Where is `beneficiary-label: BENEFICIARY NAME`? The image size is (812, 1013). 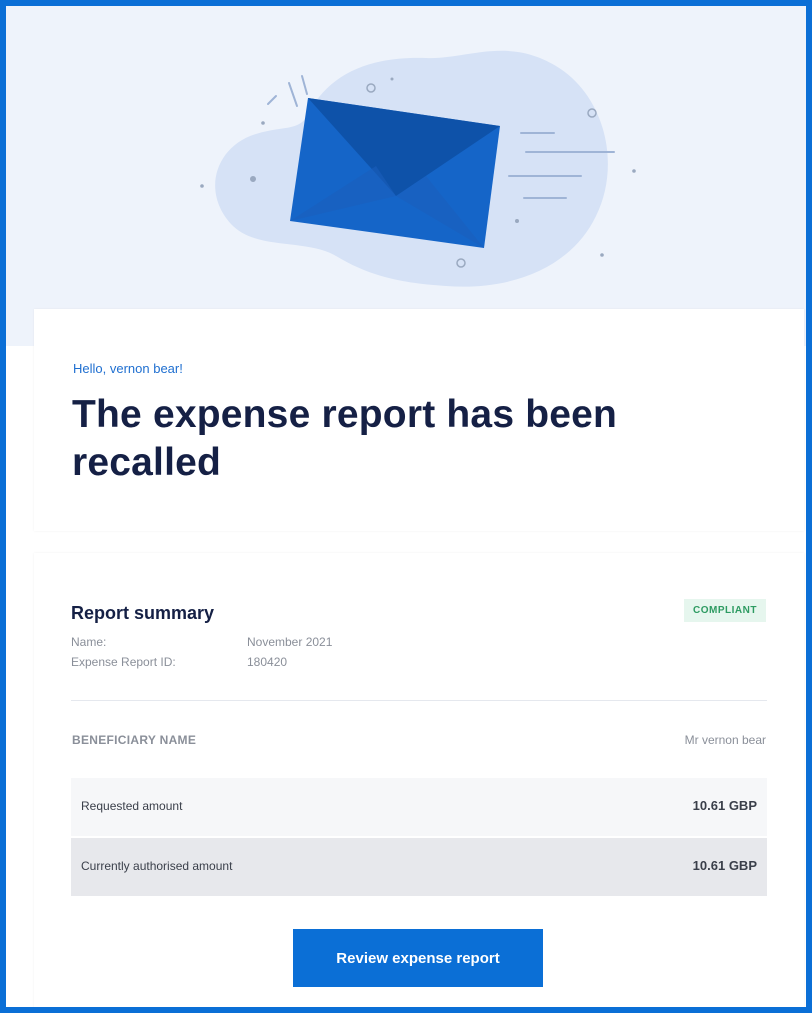
beneficiary-label: BENEFICIARY NAME is located at coordinates (134, 740).